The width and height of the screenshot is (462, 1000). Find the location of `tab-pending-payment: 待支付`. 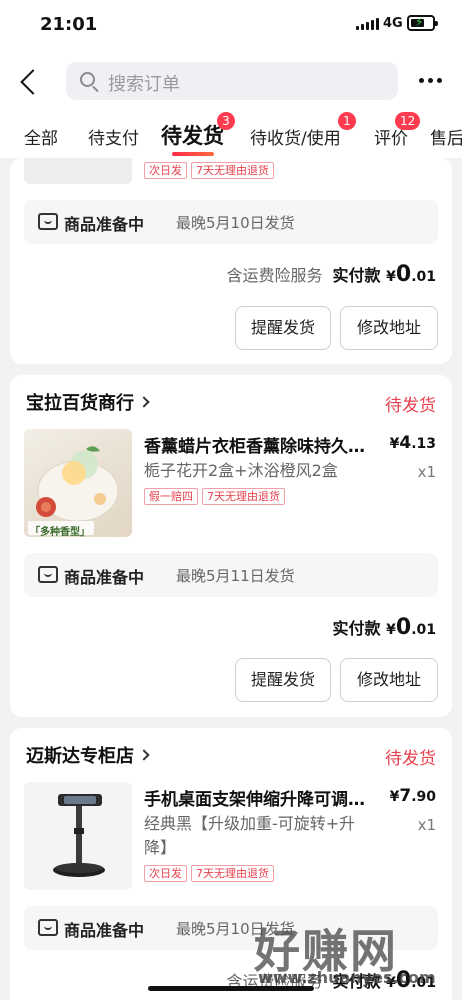

tab-pending-payment: 待支付 is located at coordinates (113, 136).